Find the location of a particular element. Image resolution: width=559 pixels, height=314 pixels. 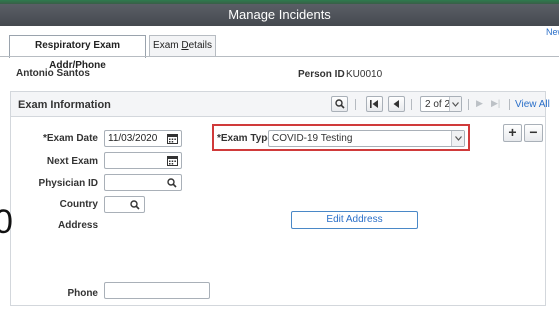

pager-text: 2 of 2 is located at coordinates (438, 104).